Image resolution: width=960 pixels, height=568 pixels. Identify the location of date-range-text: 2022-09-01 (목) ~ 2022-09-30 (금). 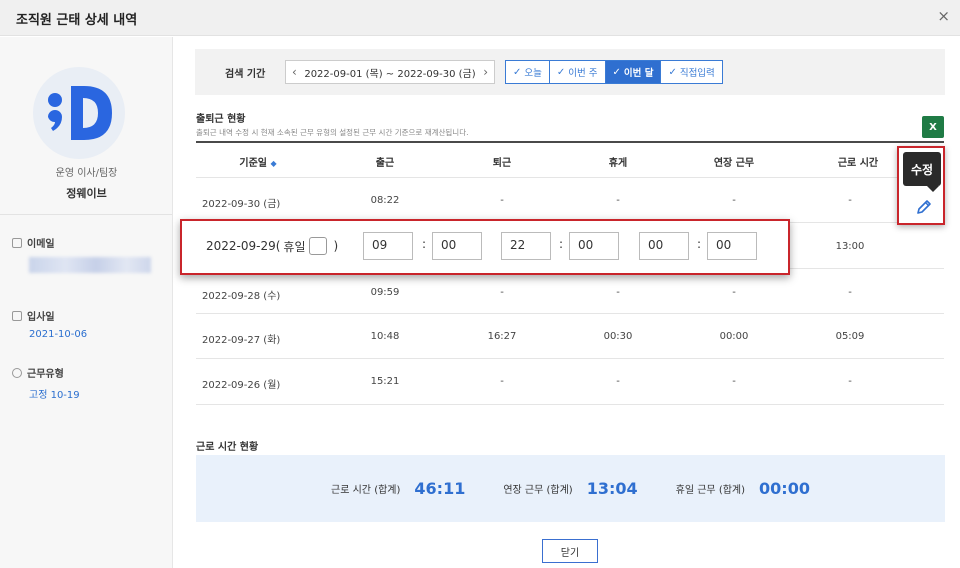
(390, 74).